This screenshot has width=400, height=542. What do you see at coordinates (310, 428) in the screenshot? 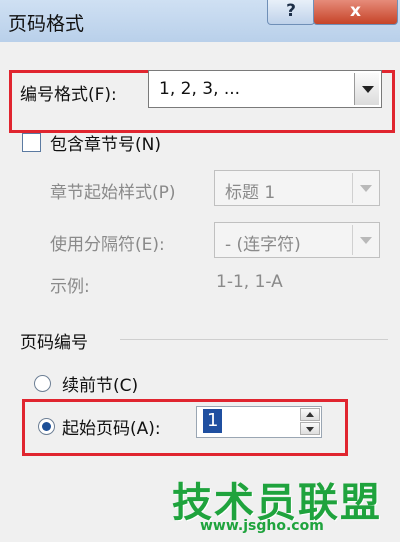
I see `spinner-down-icon` at bounding box center [310, 428].